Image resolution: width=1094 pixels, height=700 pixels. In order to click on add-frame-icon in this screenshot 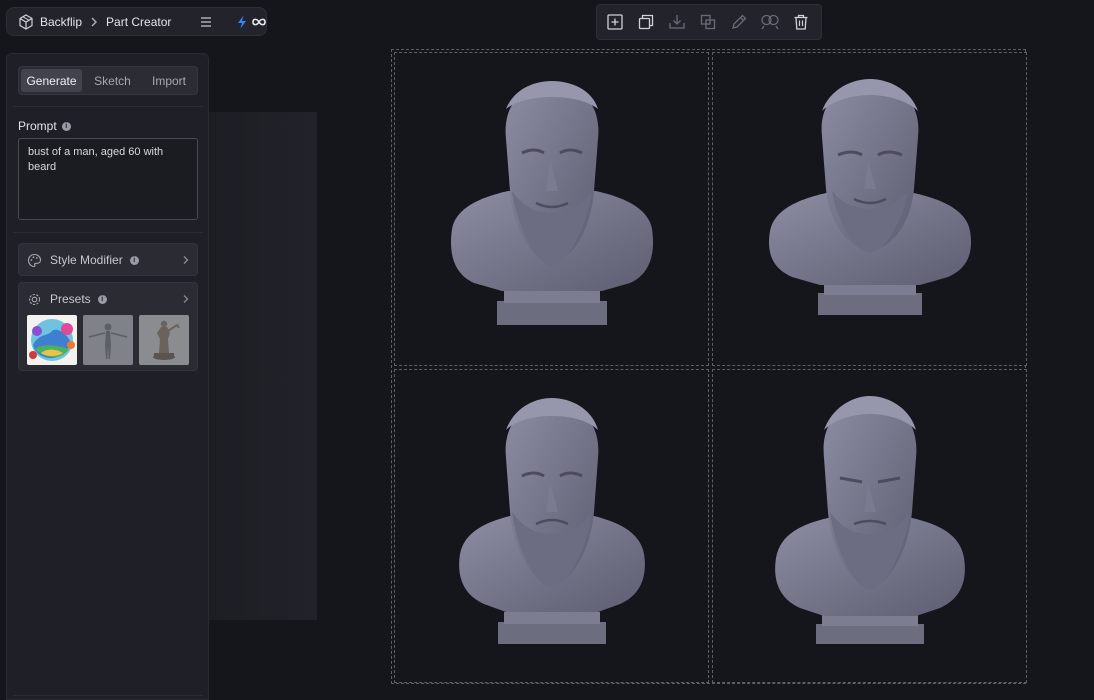, I will do `click(615, 22)`.